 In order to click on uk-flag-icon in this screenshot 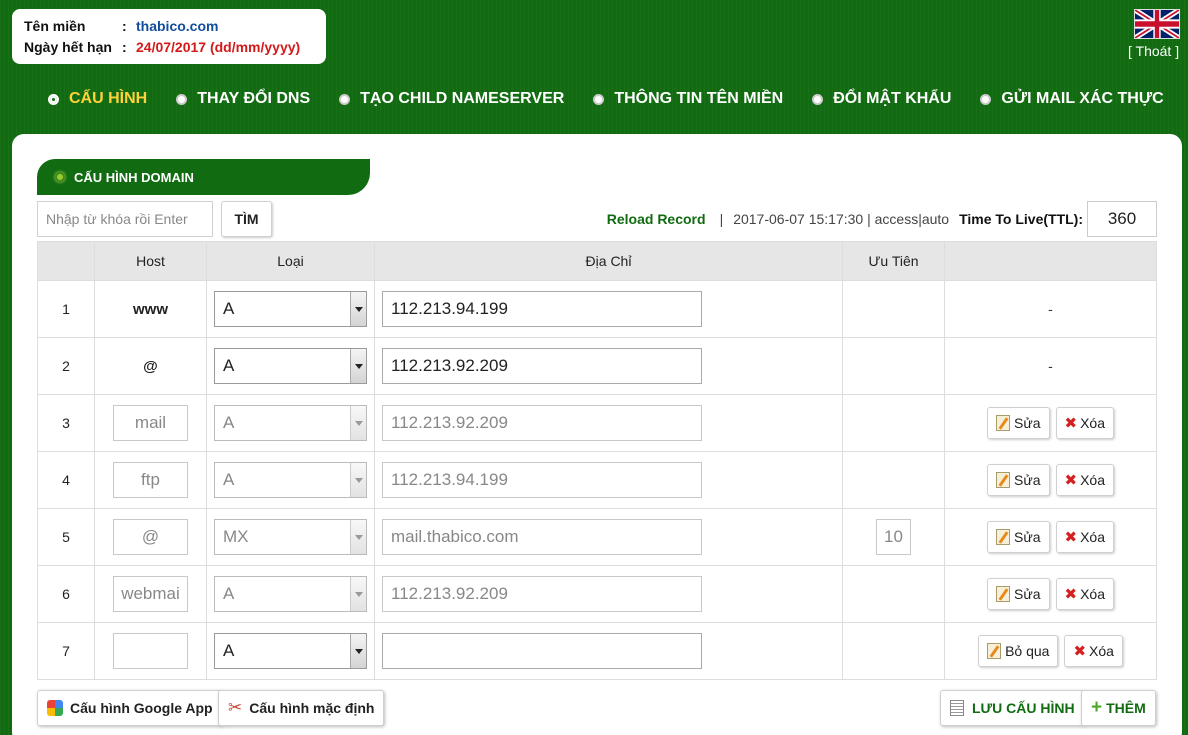, I will do `click(1157, 24)`.